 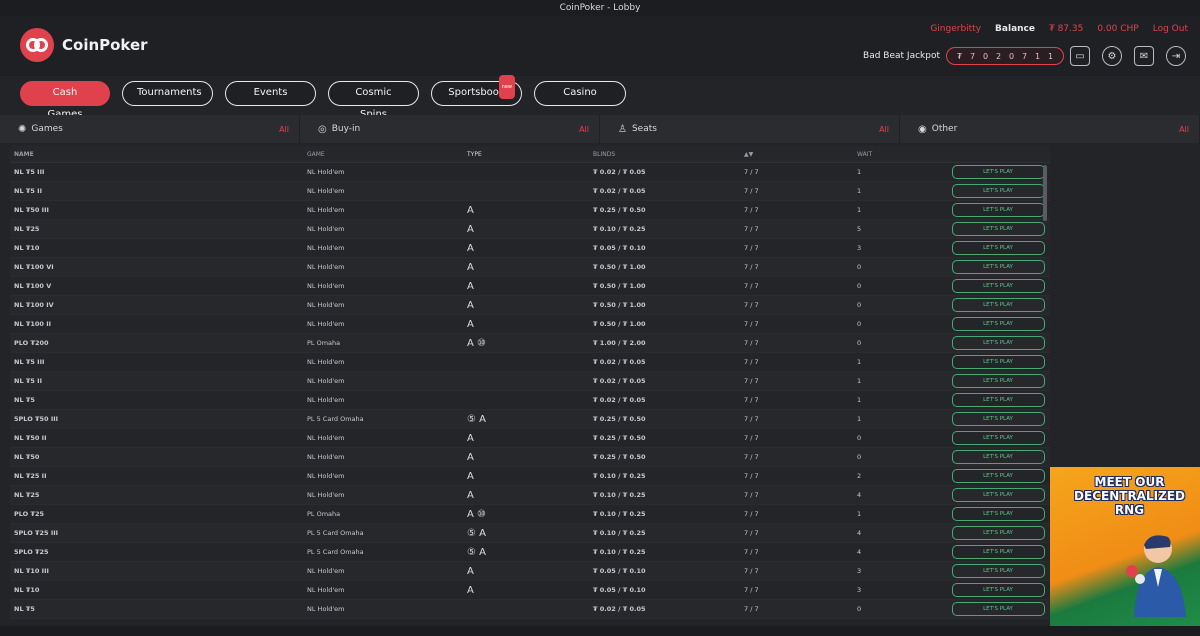 I want to click on jackpot-digit: ₮, so click(x=959, y=56).